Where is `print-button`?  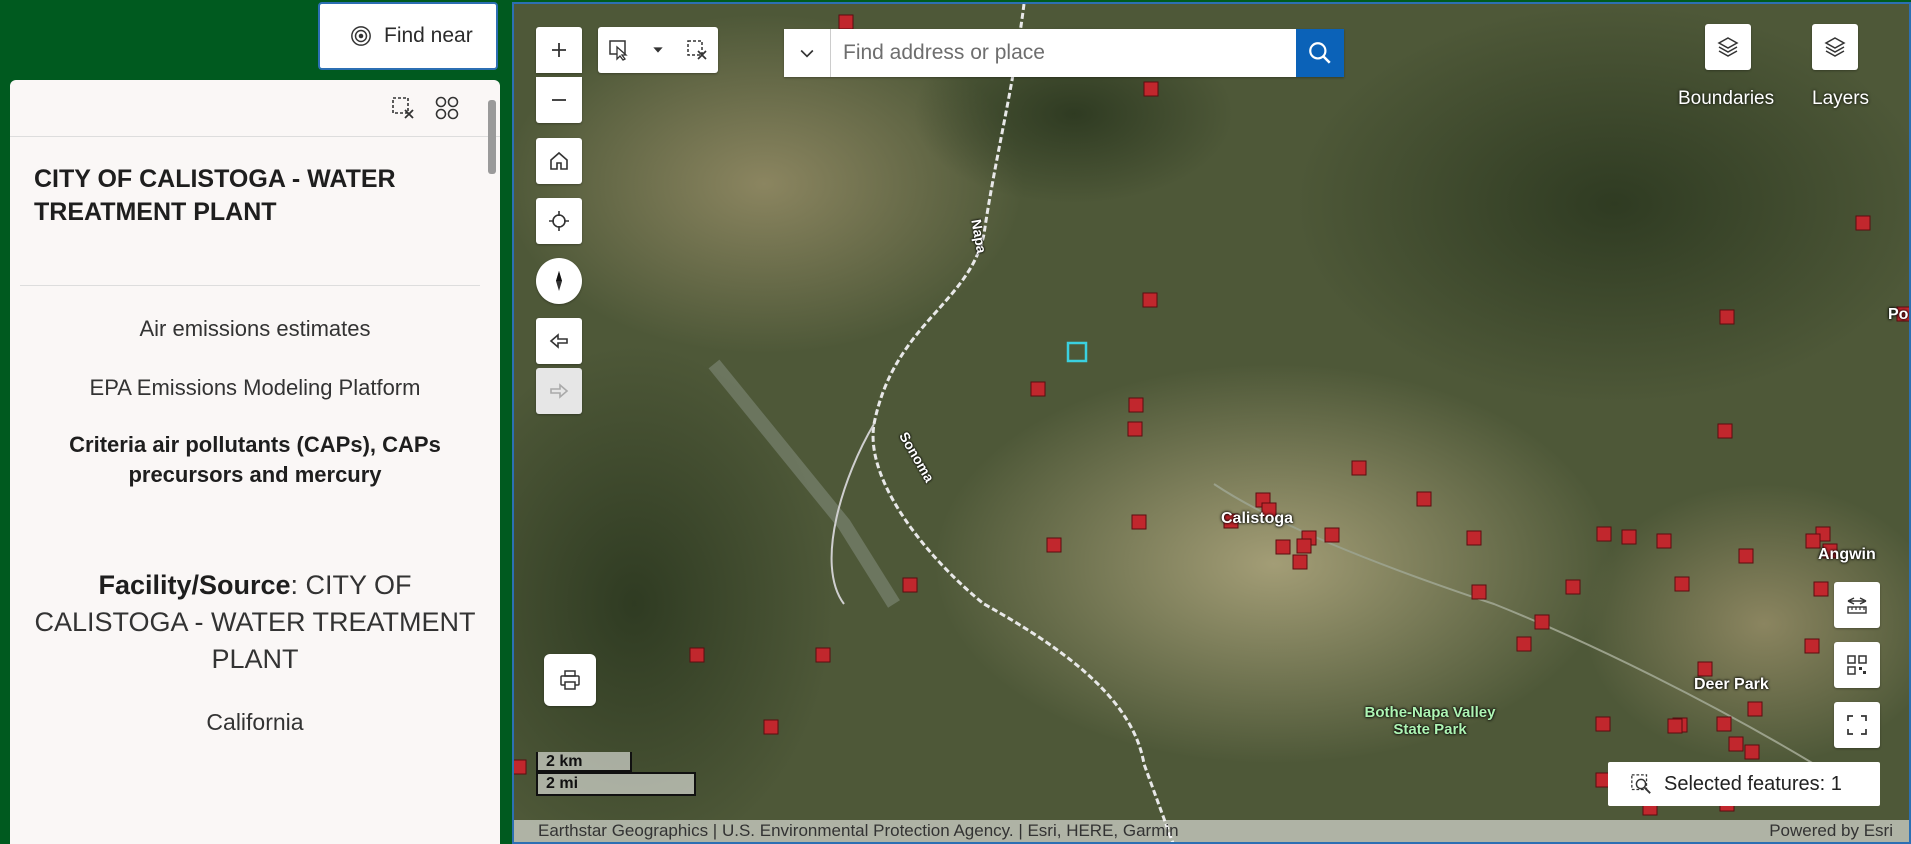 print-button is located at coordinates (570, 680).